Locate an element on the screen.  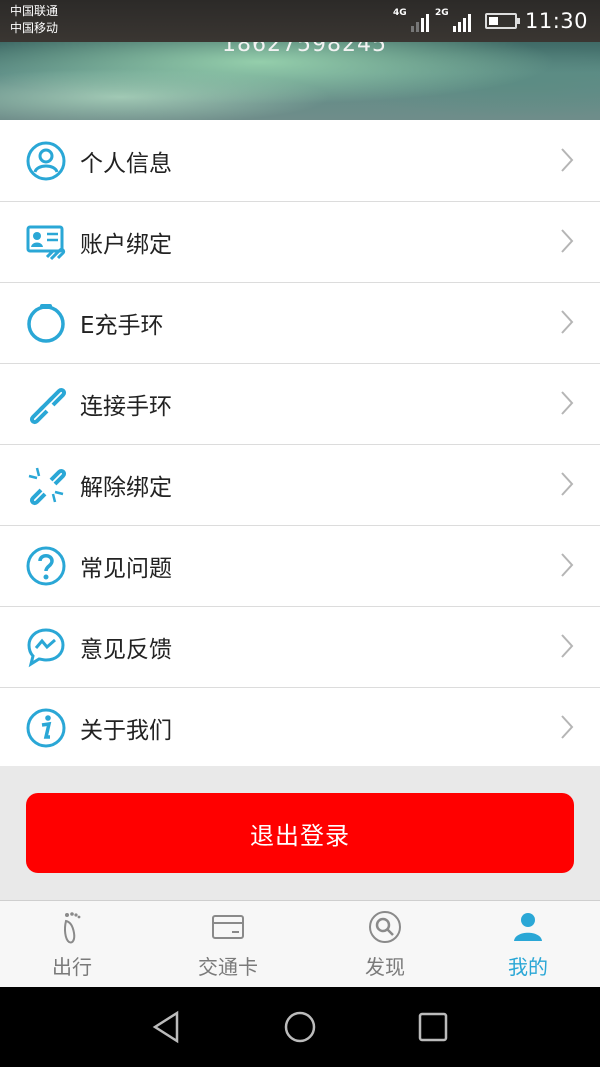
id-card-link-icon is located at coordinates (46, 242).